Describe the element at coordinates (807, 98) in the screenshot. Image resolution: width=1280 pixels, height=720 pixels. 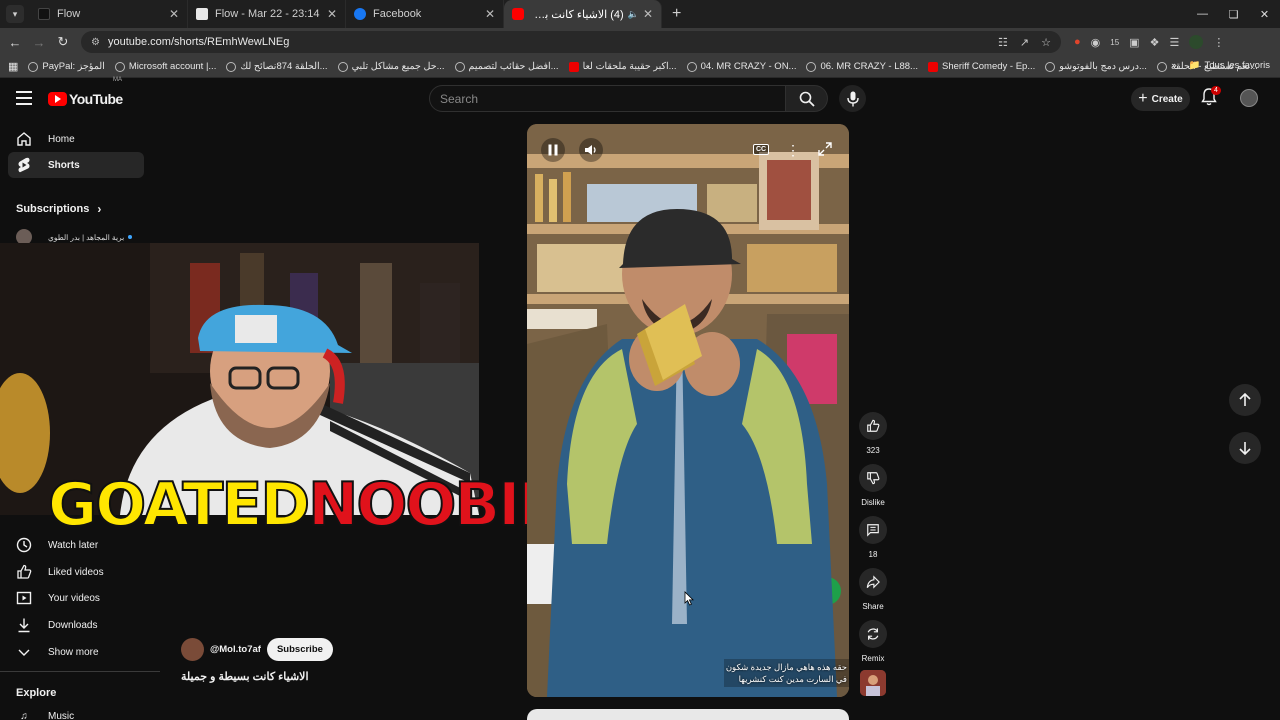
I see `search-button` at that location.